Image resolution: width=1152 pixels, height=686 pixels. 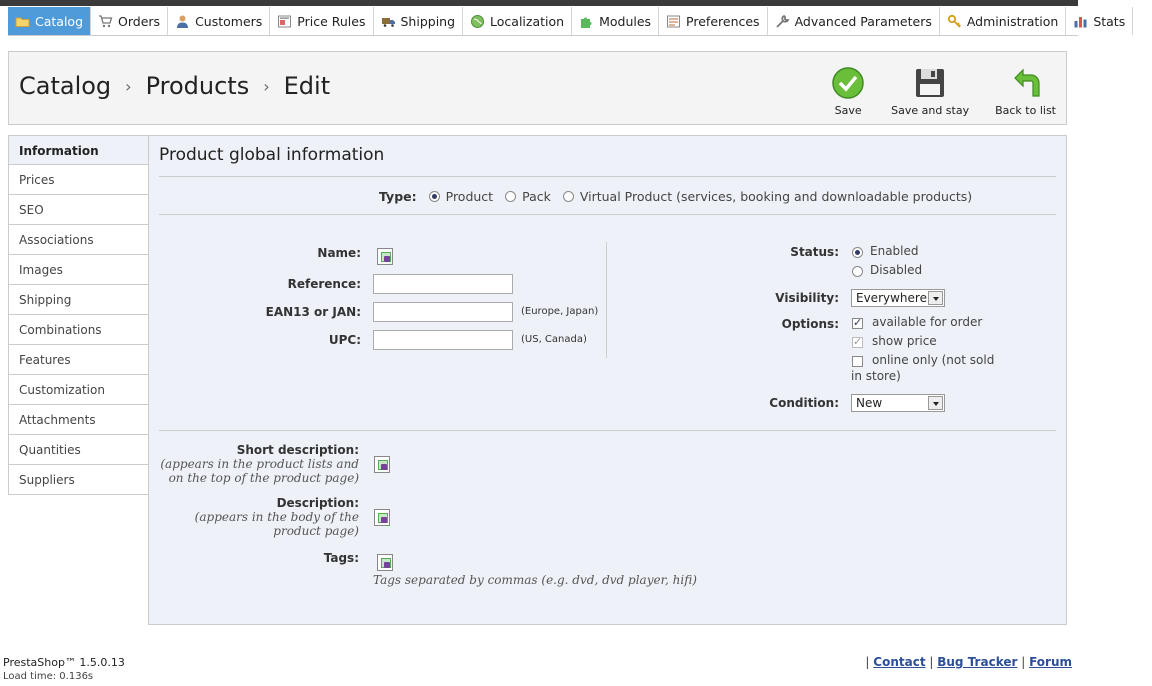 I want to click on tags-title: Tags:, so click(x=341, y=558).